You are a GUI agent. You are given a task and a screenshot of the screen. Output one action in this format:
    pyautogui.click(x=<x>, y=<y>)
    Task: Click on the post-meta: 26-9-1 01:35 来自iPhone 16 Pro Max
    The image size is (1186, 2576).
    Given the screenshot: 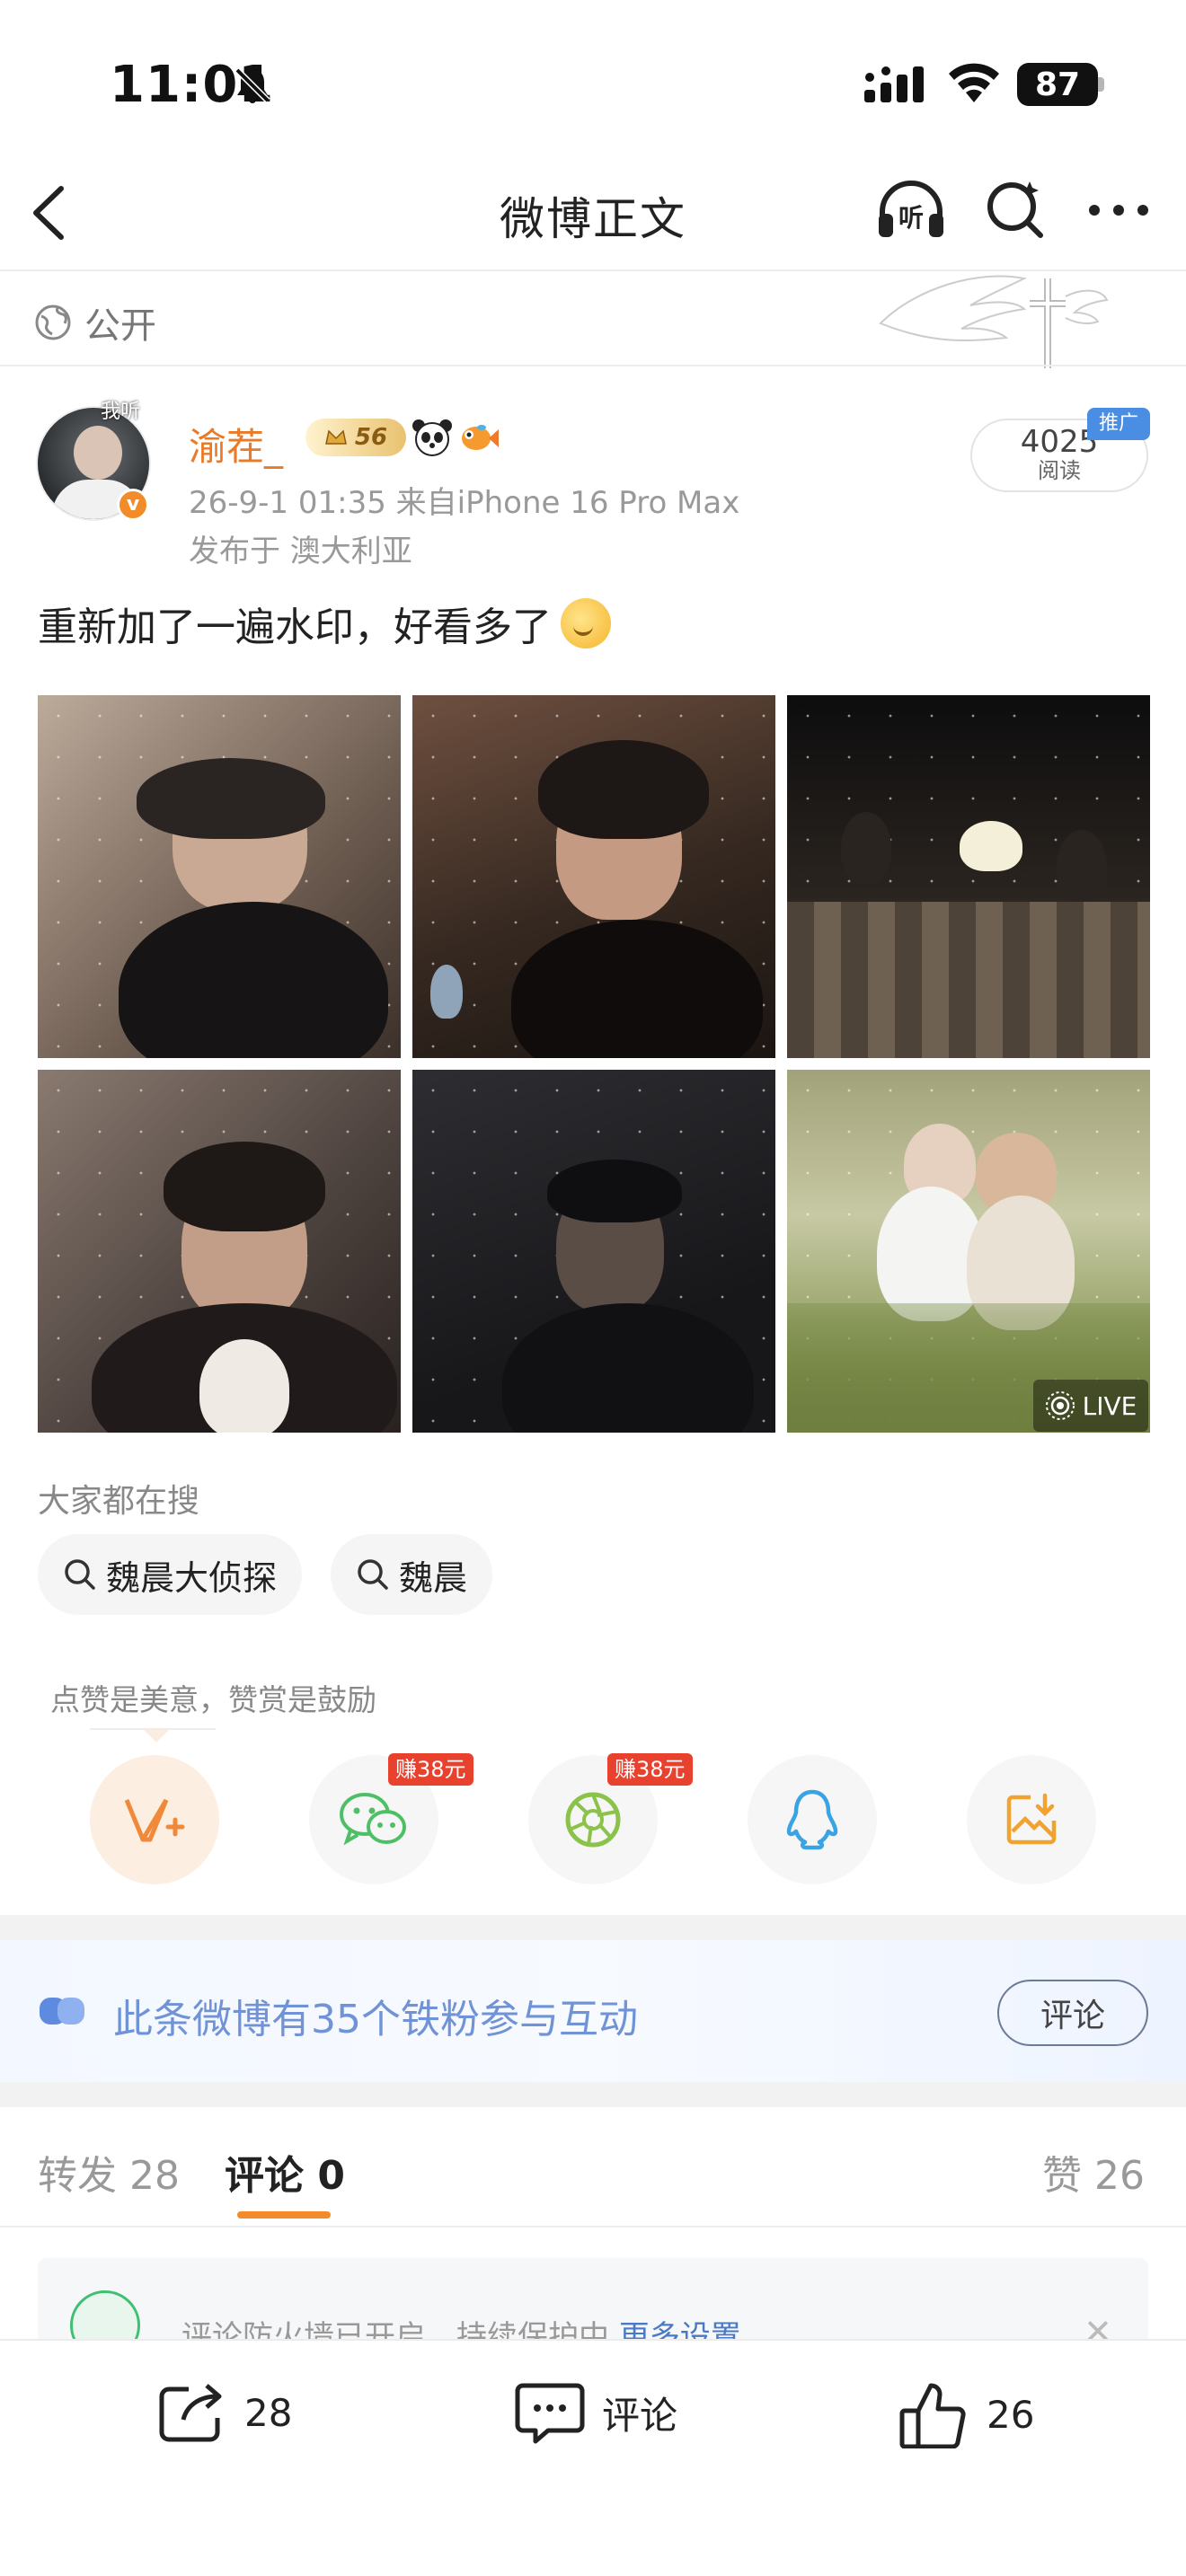 What is the action you would take?
    pyautogui.click(x=464, y=503)
    